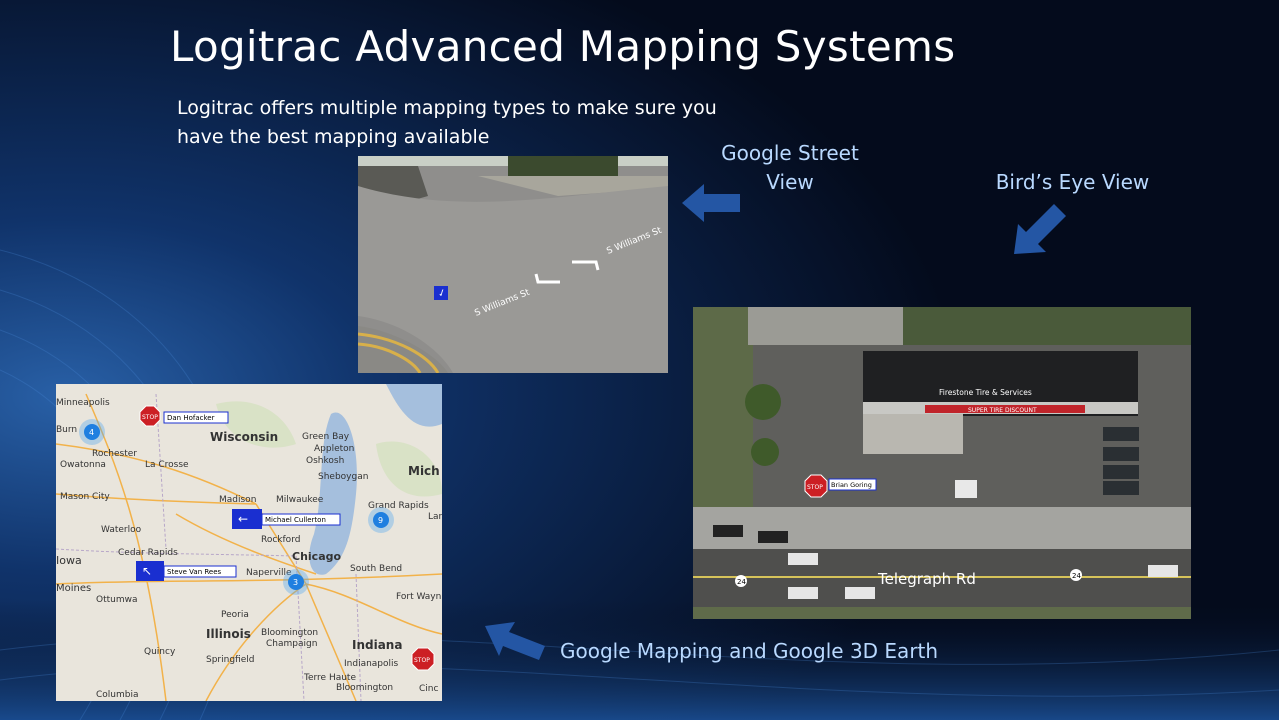 Image resolution: width=1279 pixels, height=720 pixels. Describe the element at coordinates (228, 634) in the screenshot. I see `svg-text: Illinois` at that location.